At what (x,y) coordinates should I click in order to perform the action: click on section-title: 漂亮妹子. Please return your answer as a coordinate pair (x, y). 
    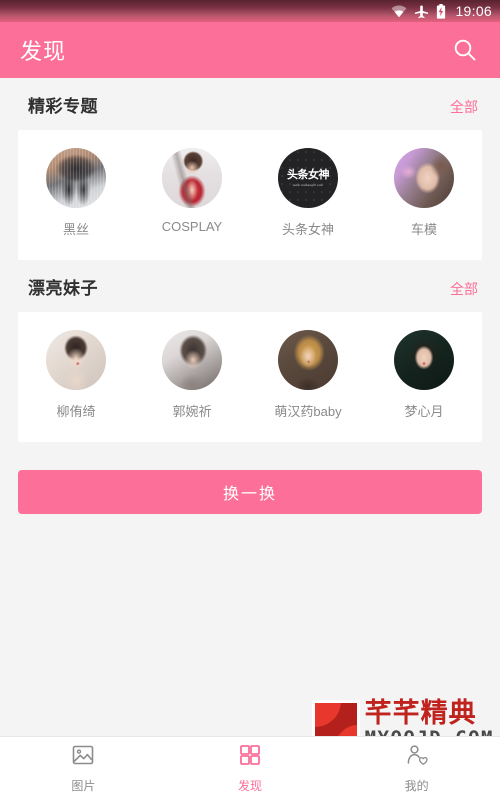
    Looking at the image, I should click on (63, 288).